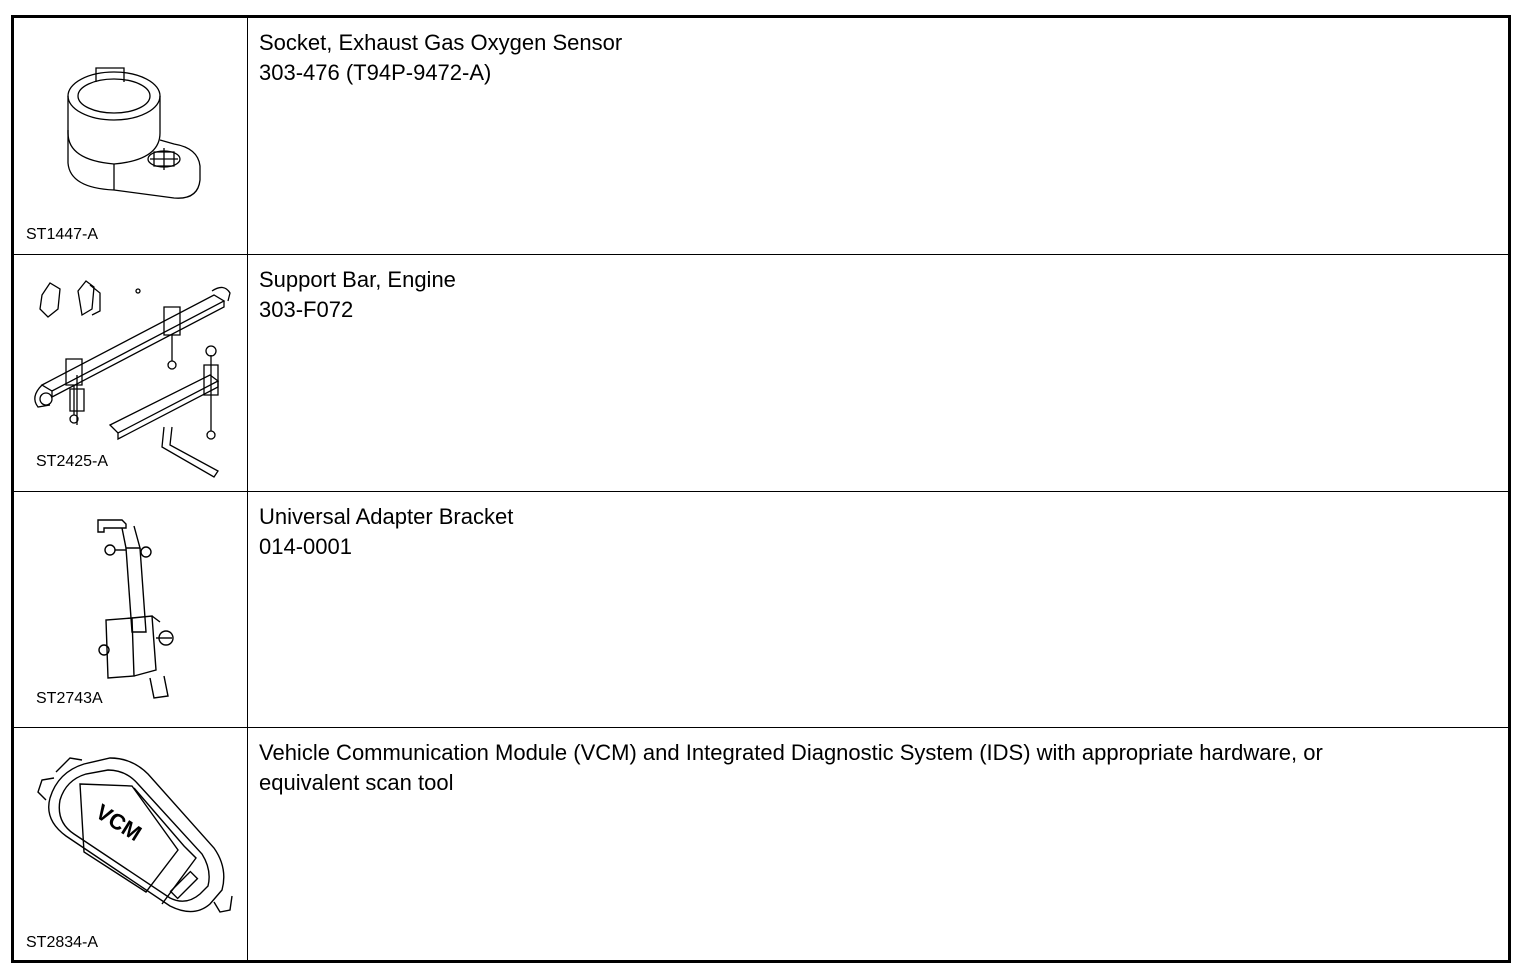 Image resolution: width=1526 pixels, height=974 pixels. What do you see at coordinates (356, 782) in the screenshot?
I see `tool-number: equivalent scan tool` at bounding box center [356, 782].